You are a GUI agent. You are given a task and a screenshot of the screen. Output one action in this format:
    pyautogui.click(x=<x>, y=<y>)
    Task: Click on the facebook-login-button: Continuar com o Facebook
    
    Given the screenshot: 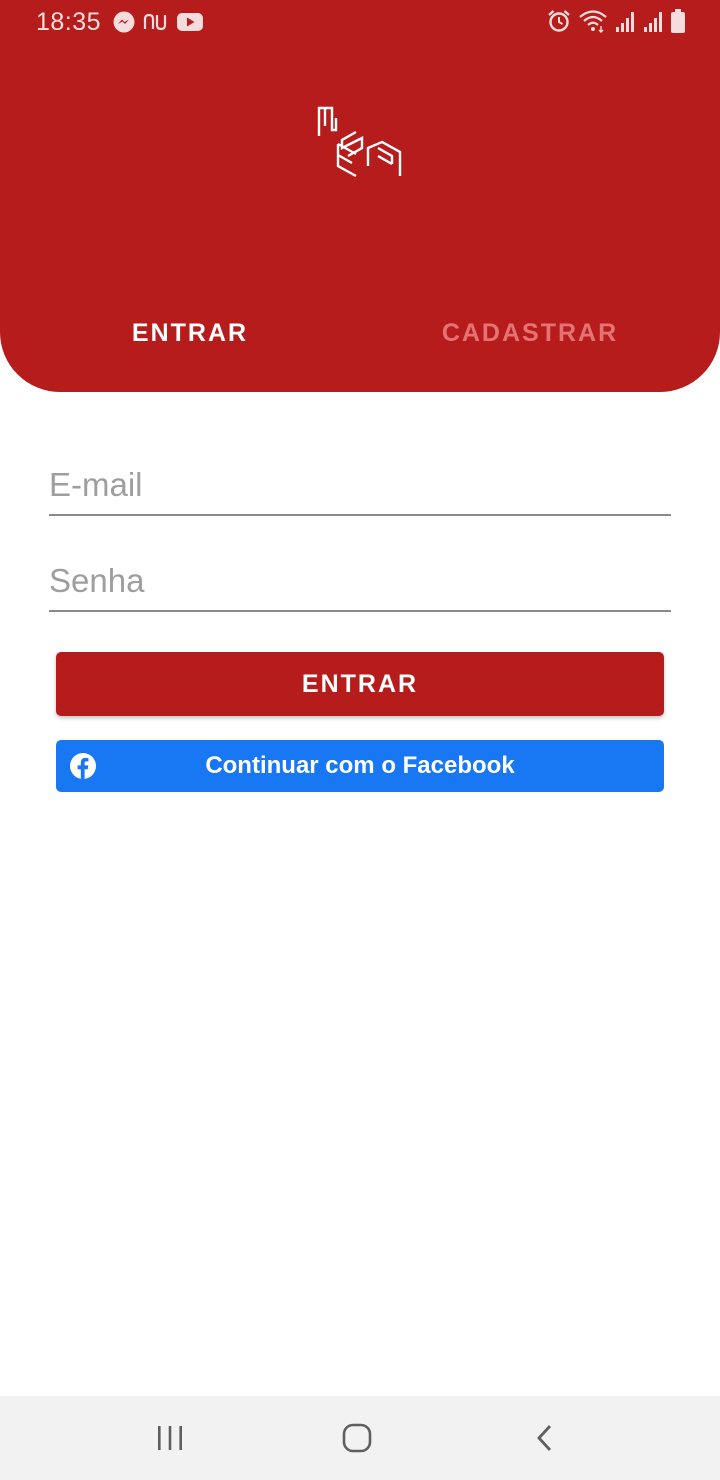 What is the action you would take?
    pyautogui.click(x=360, y=766)
    